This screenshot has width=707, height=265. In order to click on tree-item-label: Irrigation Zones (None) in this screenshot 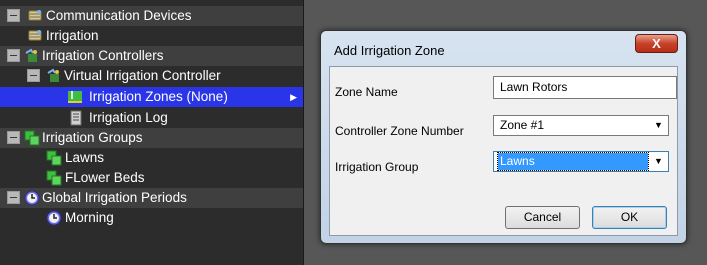, I will do `click(158, 96)`.